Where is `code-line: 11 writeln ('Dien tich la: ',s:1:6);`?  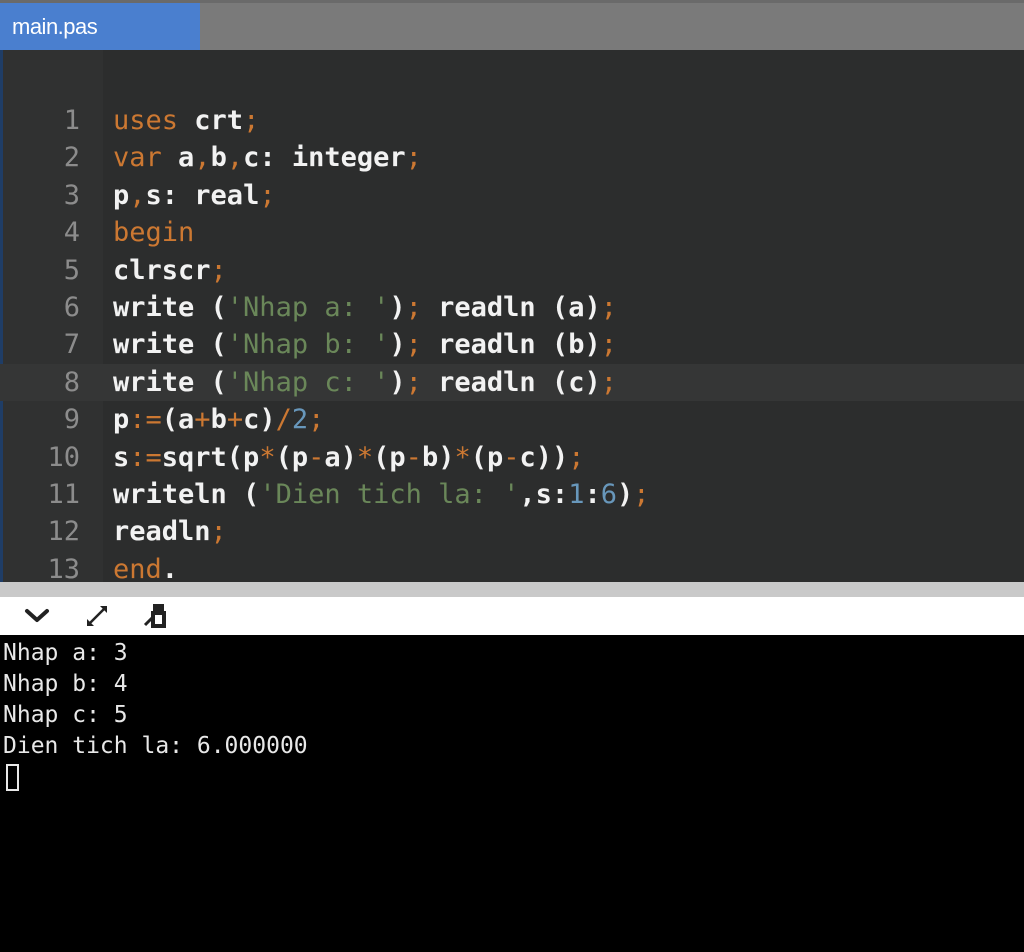 code-line: 11 writeln ('Dien tich la: ',s:1:6); is located at coordinates (512, 494).